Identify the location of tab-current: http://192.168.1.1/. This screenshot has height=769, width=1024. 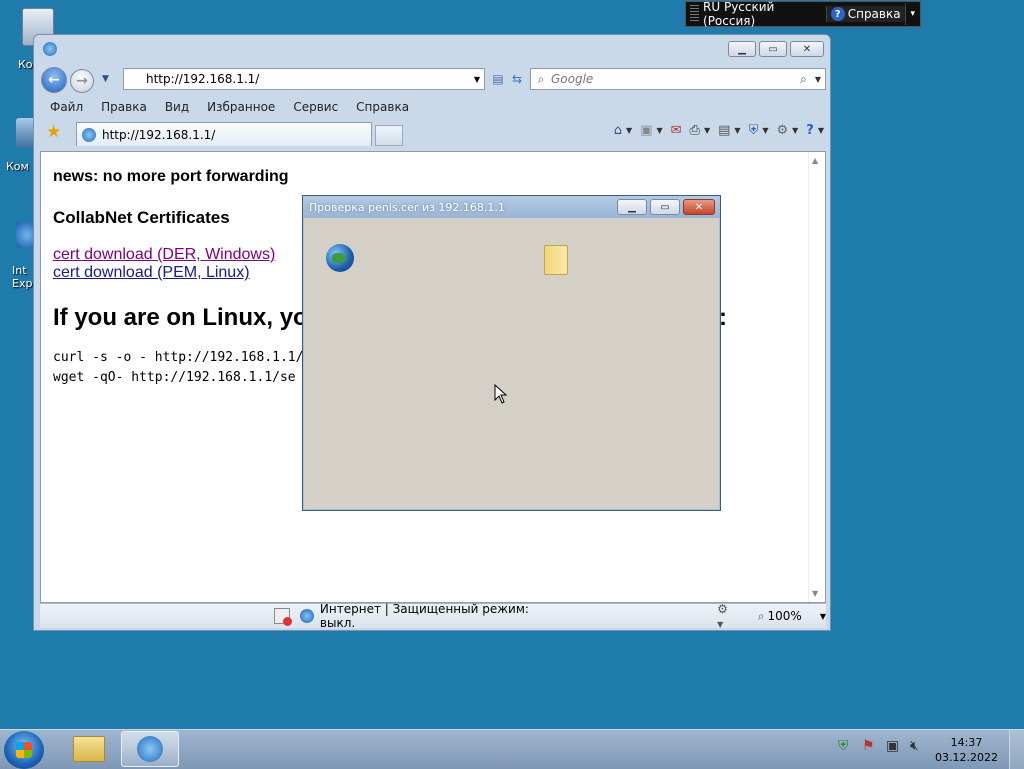
(224, 134).